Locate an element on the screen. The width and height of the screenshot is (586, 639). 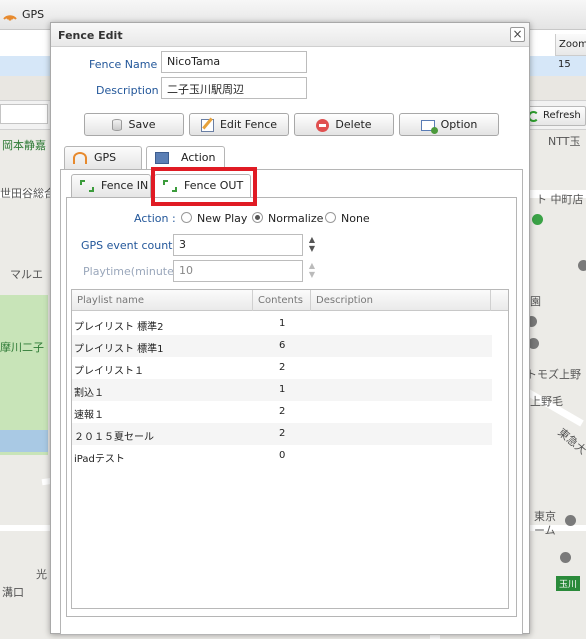
tab-fence-in-label: Fence IN is located at coordinates (125, 185).